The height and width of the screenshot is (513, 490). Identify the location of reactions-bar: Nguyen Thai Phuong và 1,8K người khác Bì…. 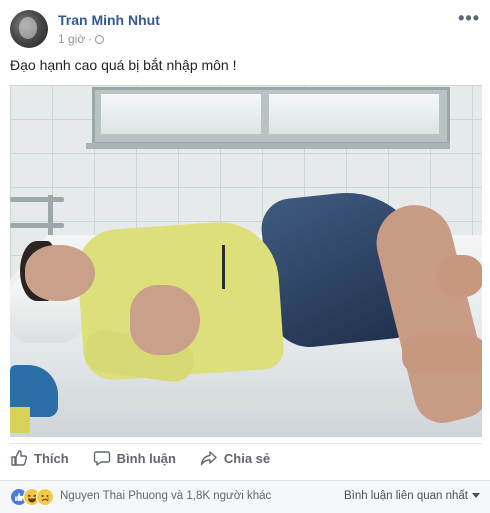
(245, 496).